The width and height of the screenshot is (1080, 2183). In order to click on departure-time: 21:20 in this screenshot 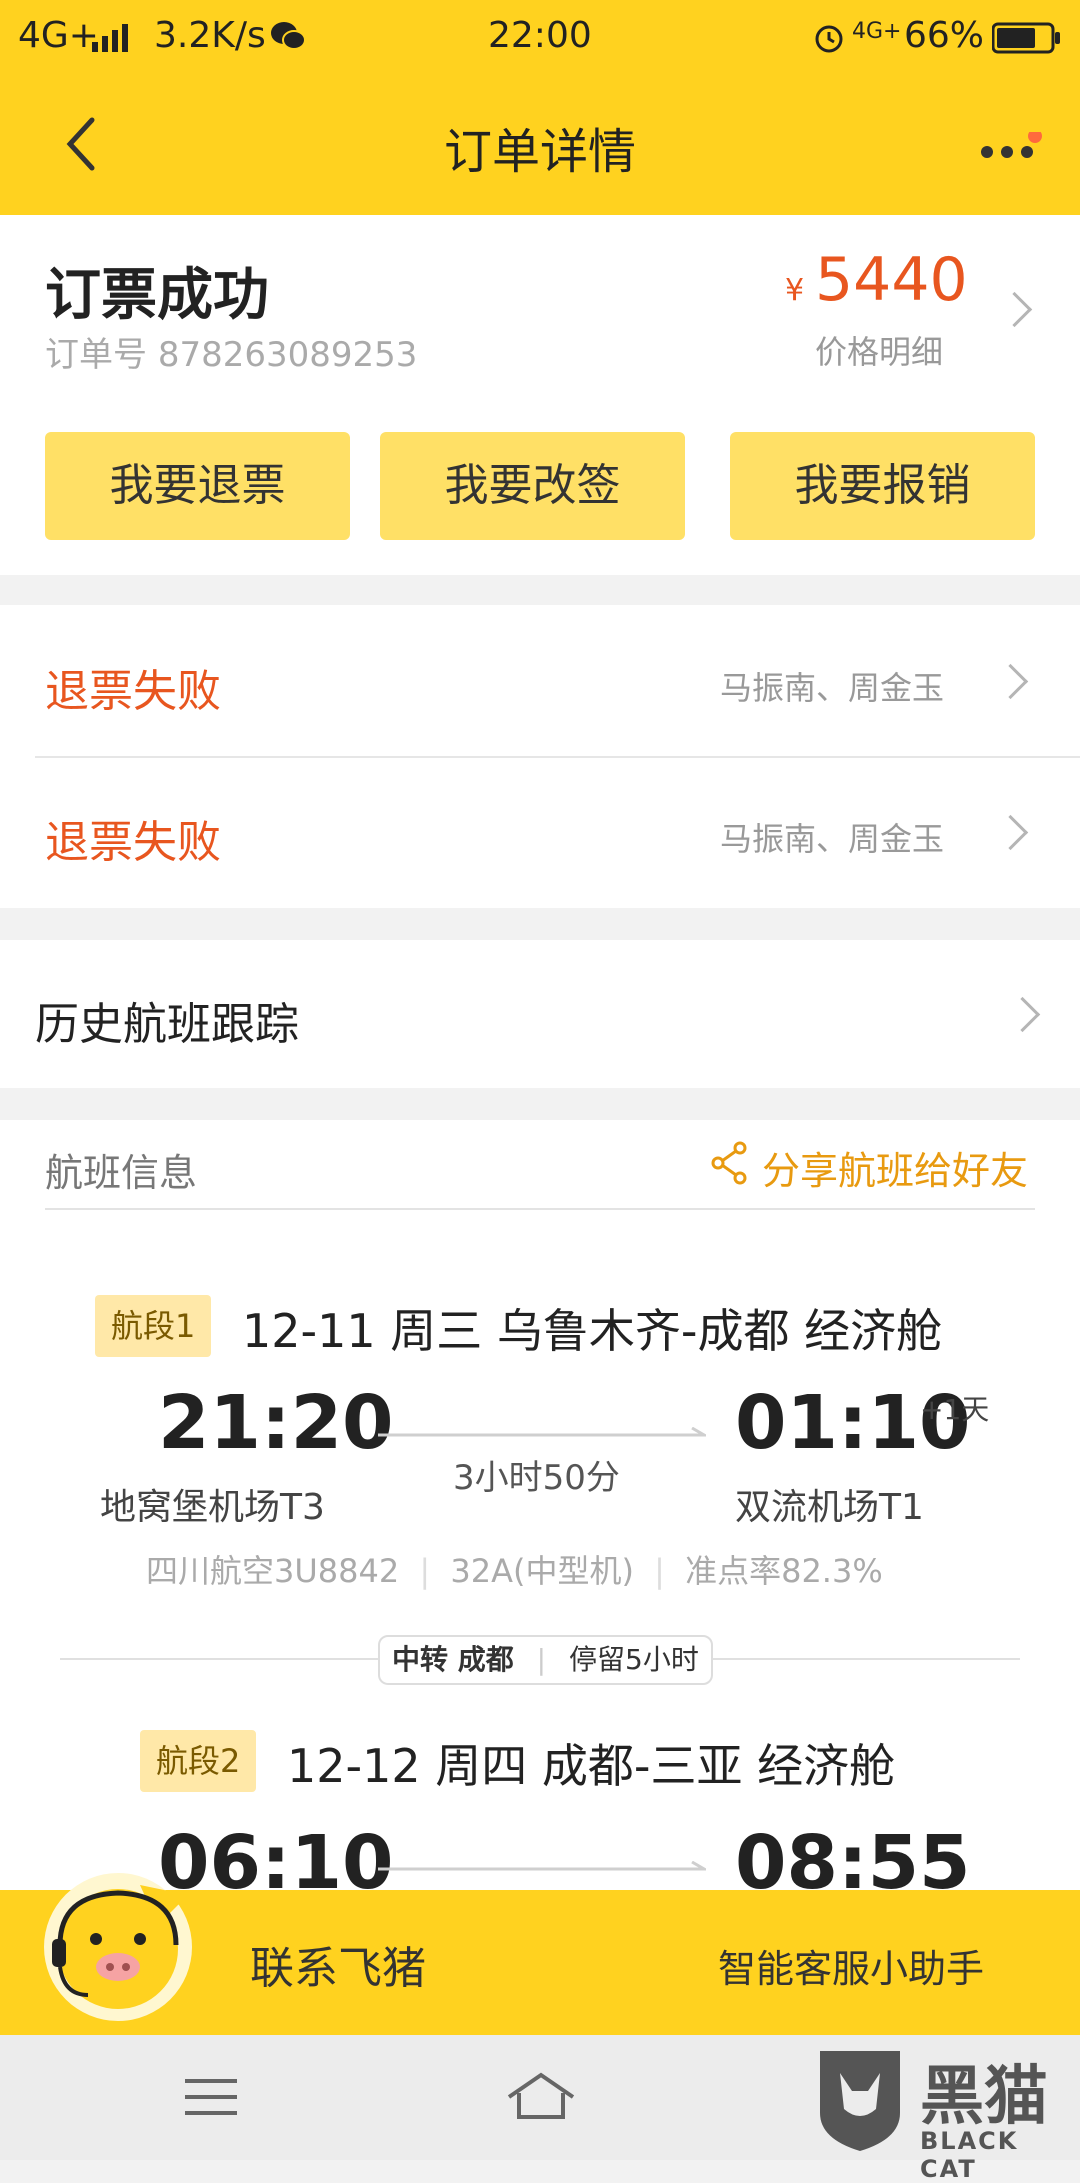, I will do `click(276, 1423)`.